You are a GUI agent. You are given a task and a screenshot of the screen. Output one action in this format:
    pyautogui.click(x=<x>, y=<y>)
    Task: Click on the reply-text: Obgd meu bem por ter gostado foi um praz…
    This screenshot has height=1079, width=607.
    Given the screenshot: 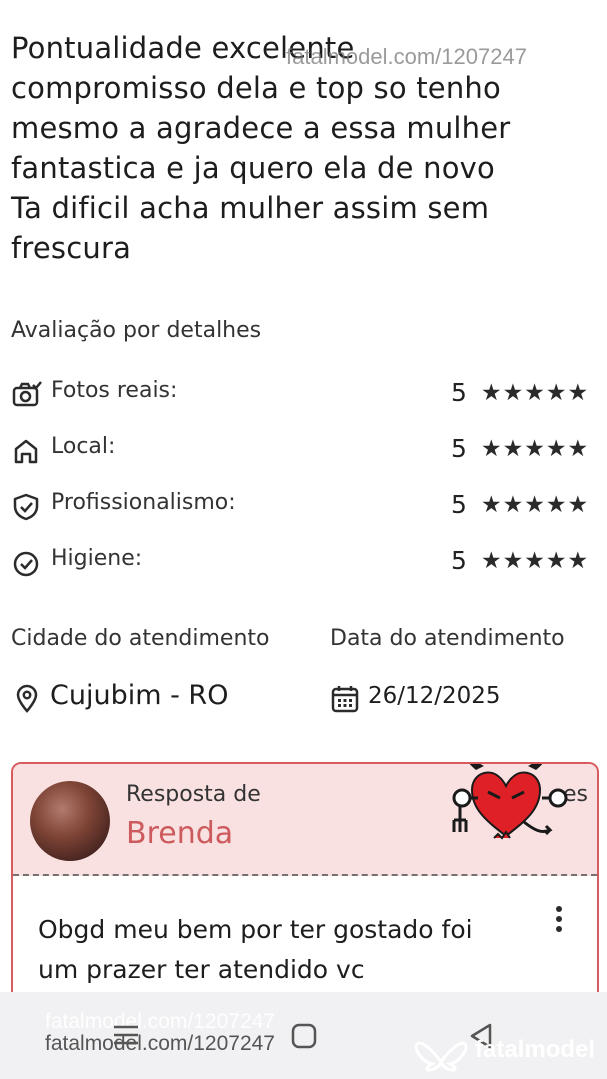 What is the action you would take?
    pyautogui.click(x=288, y=950)
    